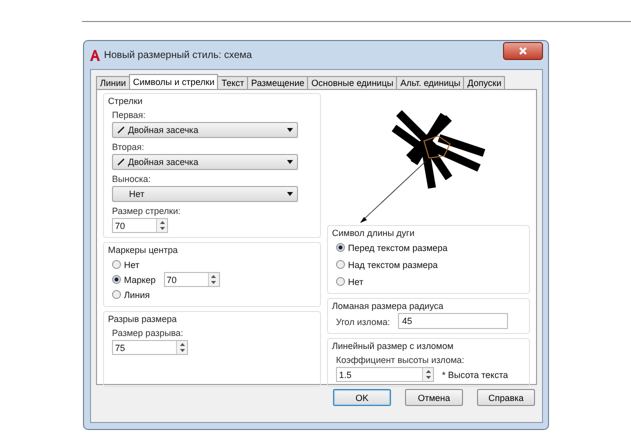 The image size is (631, 436). I want to click on tab: Основные единицы, so click(352, 82).